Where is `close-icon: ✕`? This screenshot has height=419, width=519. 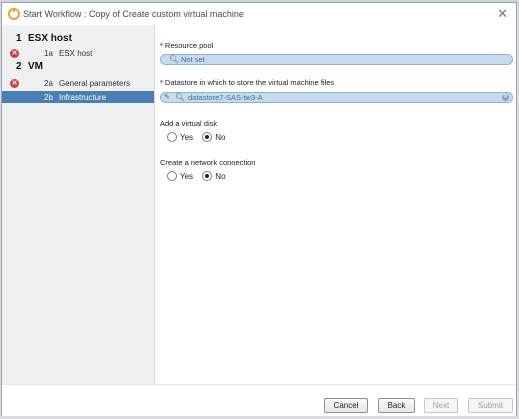
close-icon: ✕ is located at coordinates (502, 14).